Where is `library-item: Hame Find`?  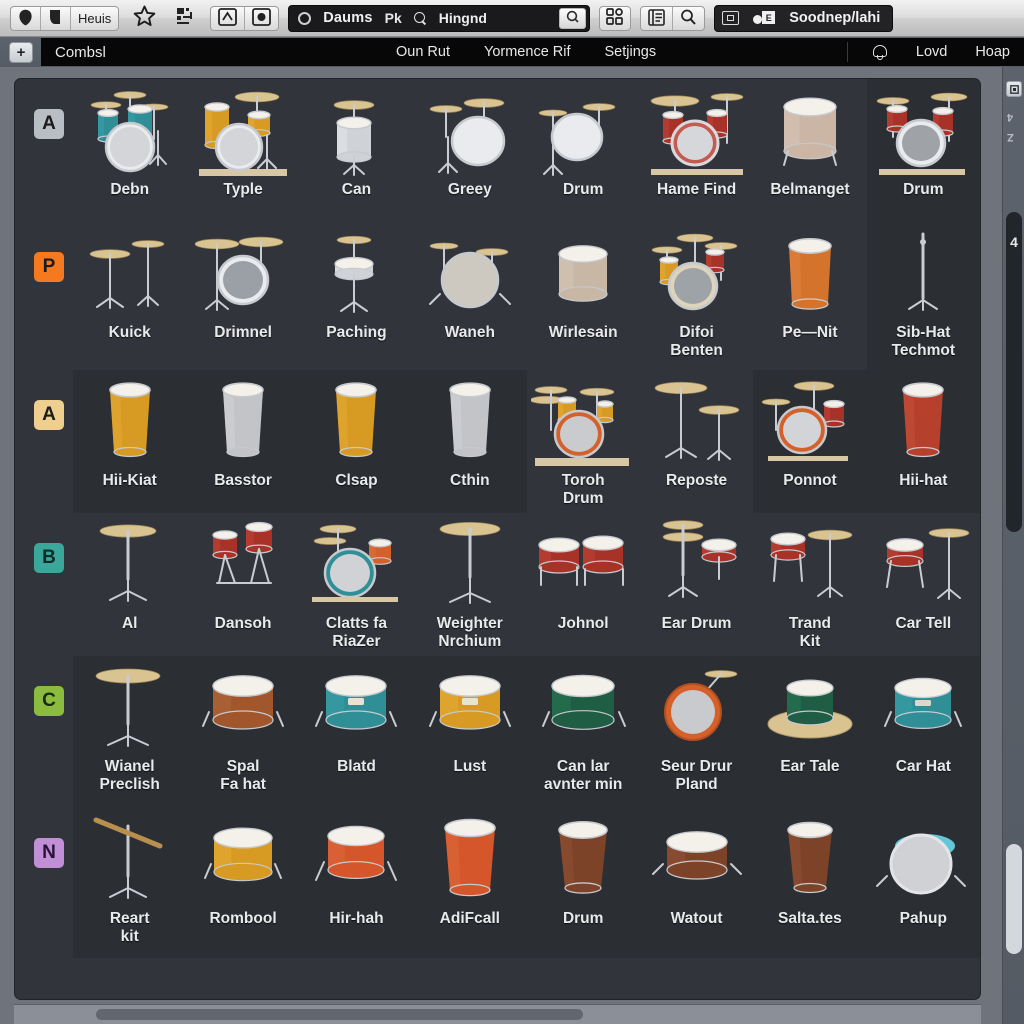
library-item: Hame Find is located at coordinates (696, 150).